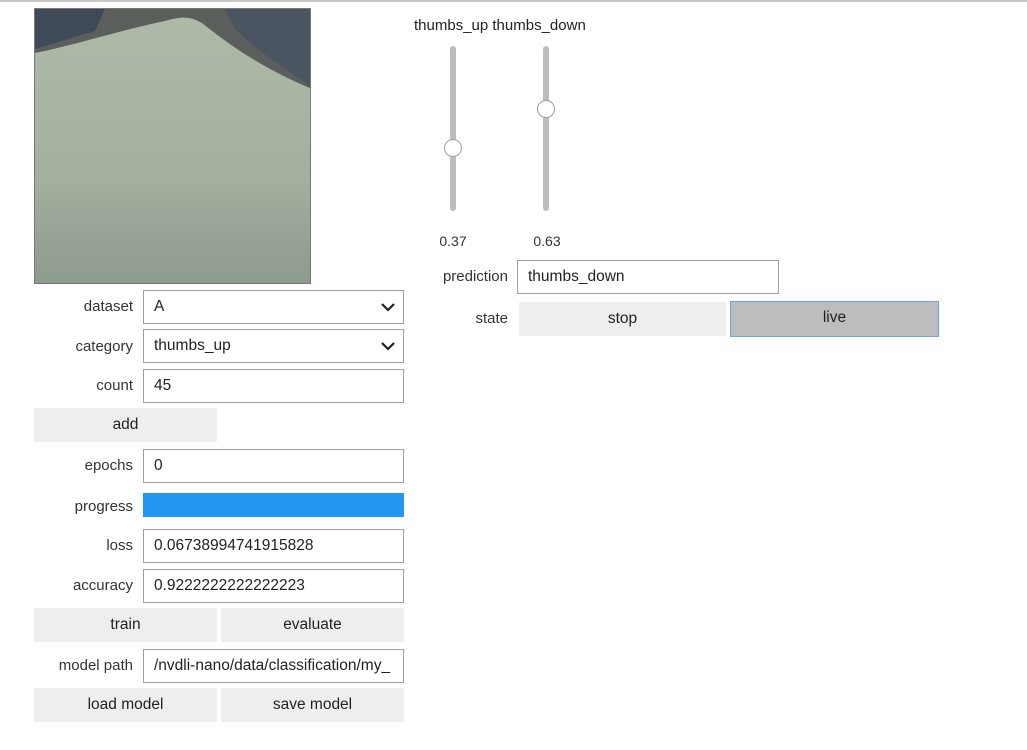 The width and height of the screenshot is (1027, 750). I want to click on dataset-value: A, so click(159, 306).